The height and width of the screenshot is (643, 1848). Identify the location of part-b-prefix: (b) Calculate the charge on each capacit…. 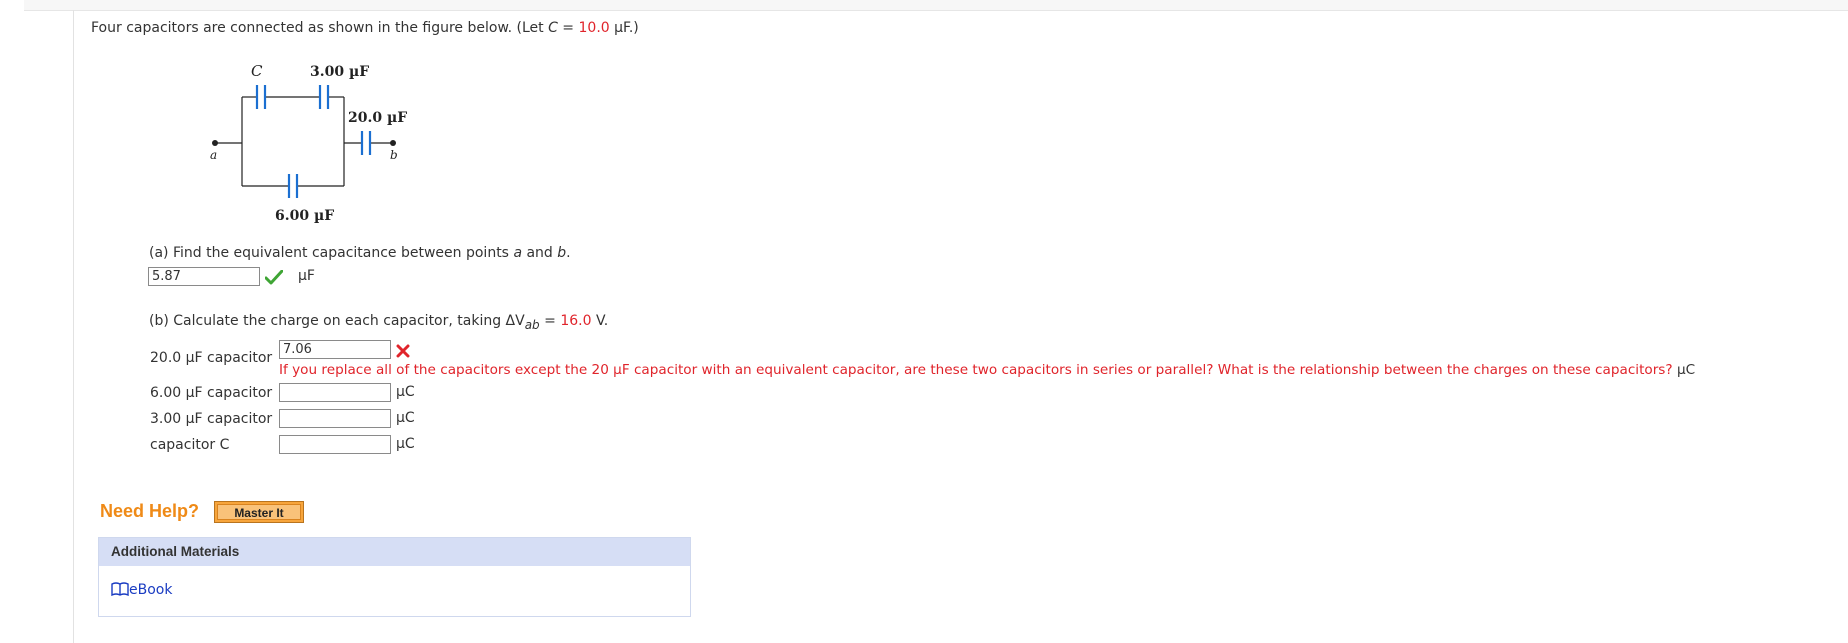
(337, 321).